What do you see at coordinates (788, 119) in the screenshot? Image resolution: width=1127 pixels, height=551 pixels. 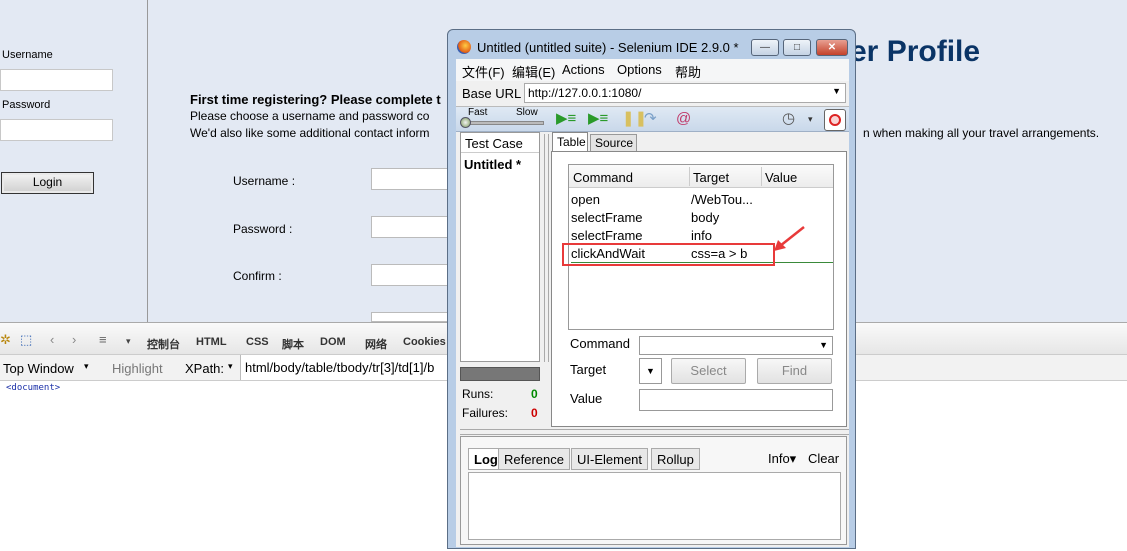 I see `clock-icon: ◷` at bounding box center [788, 119].